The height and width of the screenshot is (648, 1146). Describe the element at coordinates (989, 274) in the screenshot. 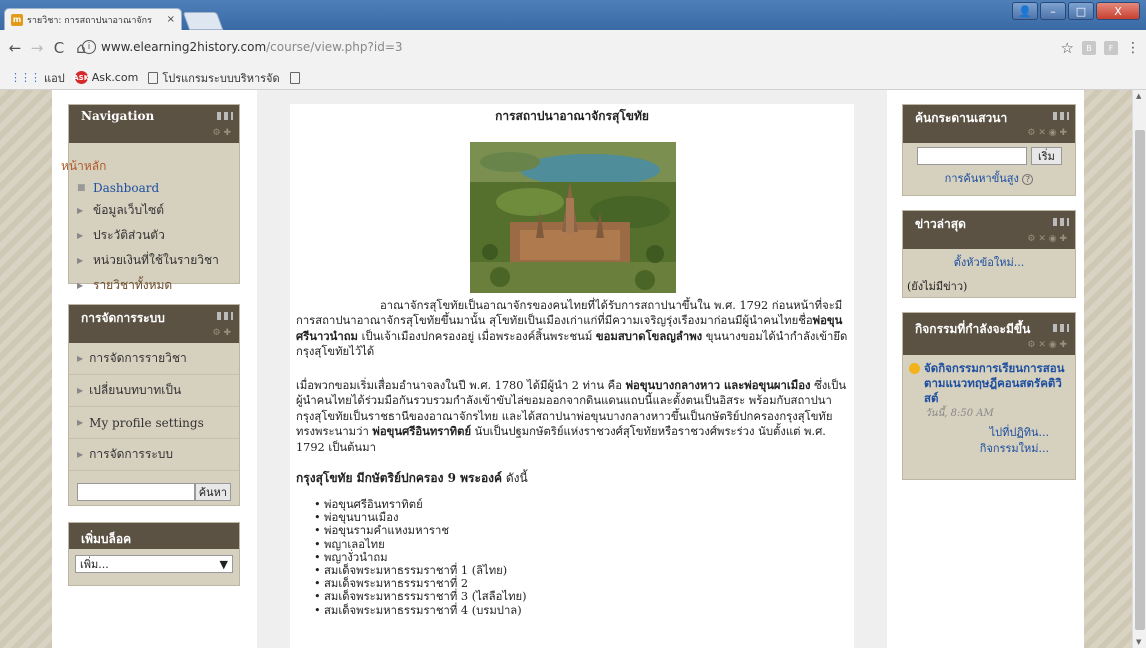

I see `news-body: ตั้งหัวข้อใหม่... (ยังไม่มีข่าว)` at that location.